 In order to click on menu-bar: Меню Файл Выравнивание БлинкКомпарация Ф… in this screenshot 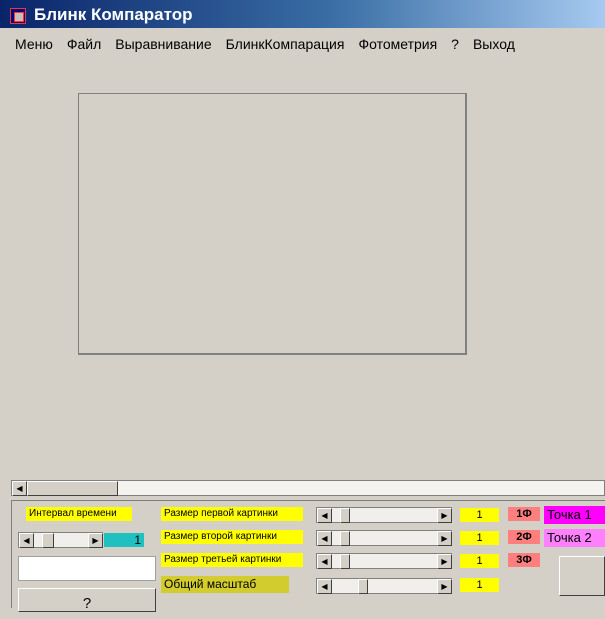, I will do `click(302, 44)`.